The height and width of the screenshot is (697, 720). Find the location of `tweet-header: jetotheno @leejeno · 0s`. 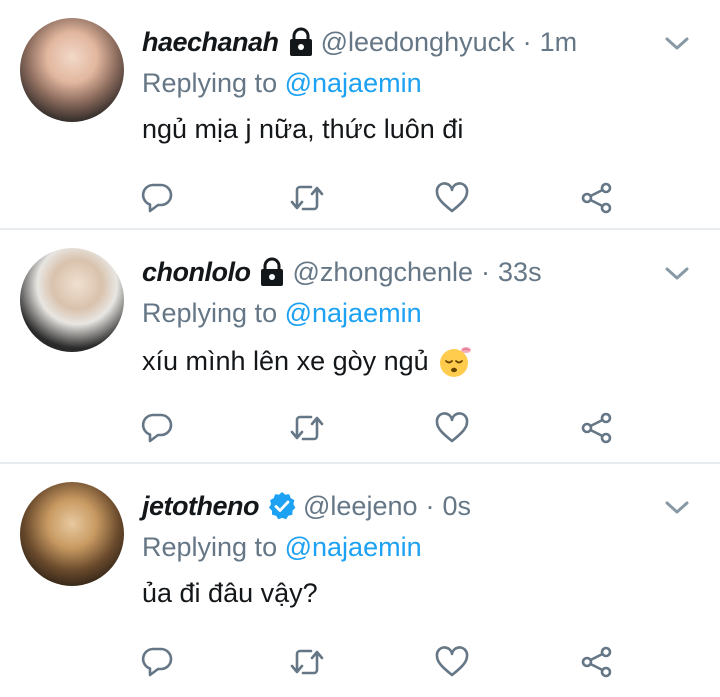

tweet-header: jetotheno @leejeno · 0s is located at coordinates (306, 506).